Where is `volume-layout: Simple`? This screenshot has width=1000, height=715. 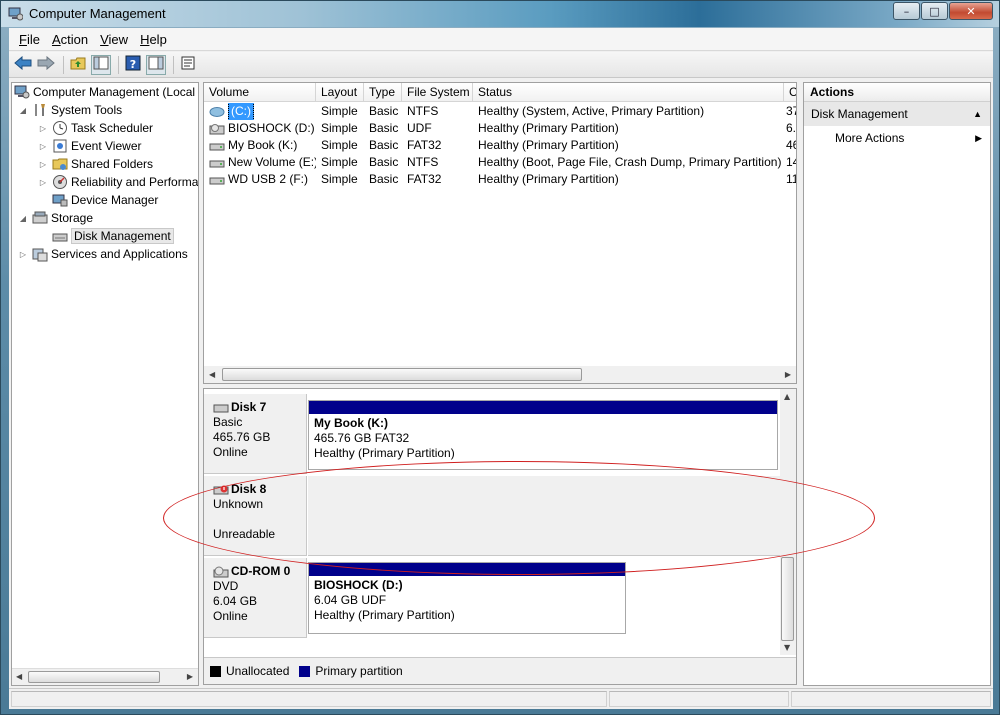 volume-layout: Simple is located at coordinates (339, 128).